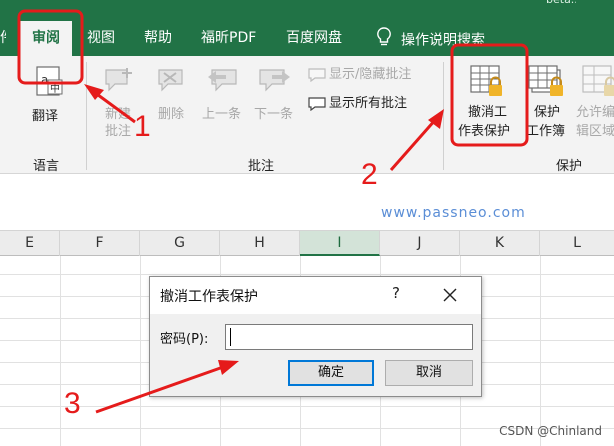 The height and width of the screenshot is (446, 614). I want to click on new-comment-label-2: 批注, so click(118, 131).